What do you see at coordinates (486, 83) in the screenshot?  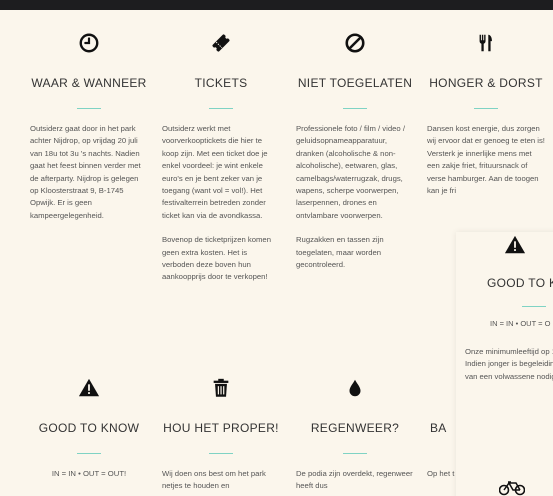 I see `section-title: HONGER & DORST` at bounding box center [486, 83].